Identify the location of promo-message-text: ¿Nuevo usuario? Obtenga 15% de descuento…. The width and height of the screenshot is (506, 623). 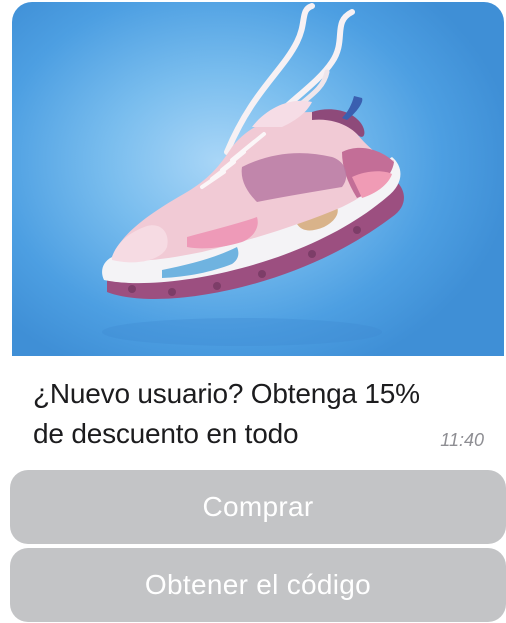
(258, 414).